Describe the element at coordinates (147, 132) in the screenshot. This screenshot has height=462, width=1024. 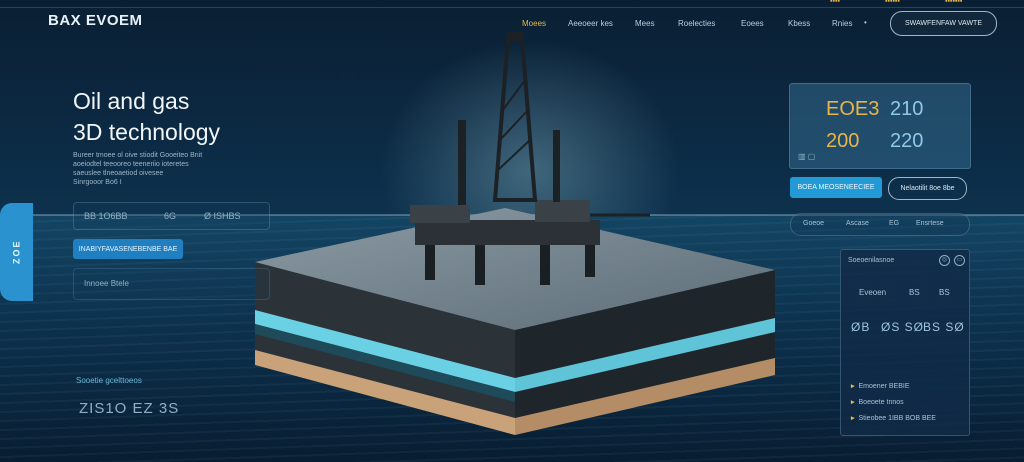
I see `hero-title-line-2: 3D technology` at that location.